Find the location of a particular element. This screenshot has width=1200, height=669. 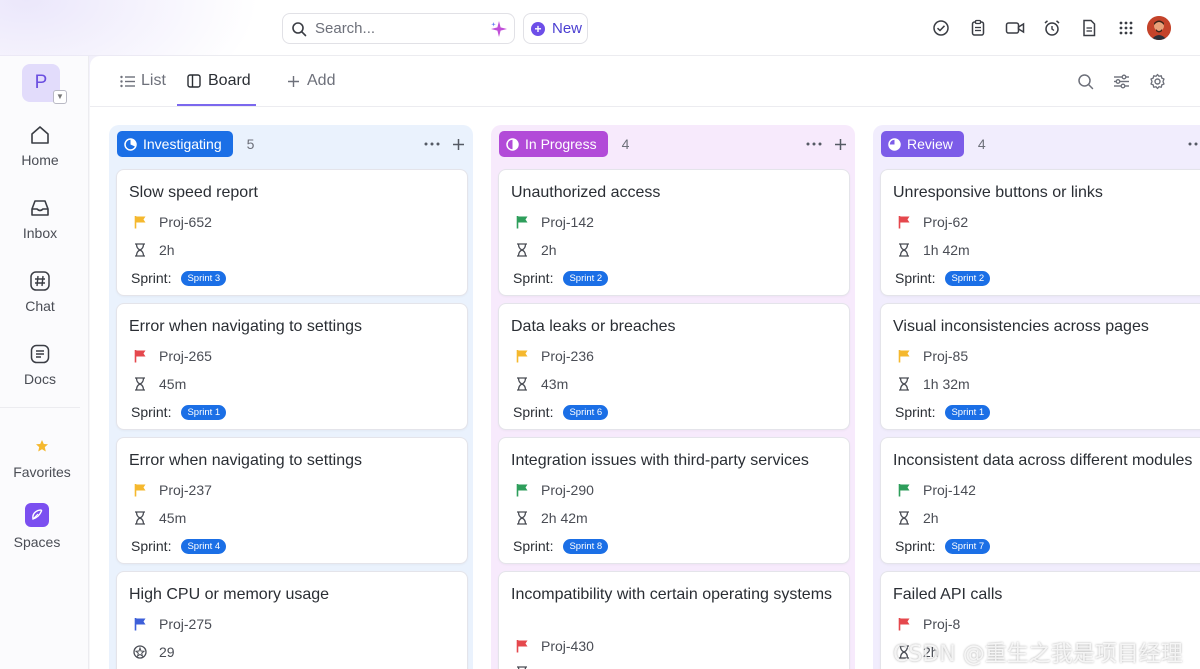

check-circle-icon is located at coordinates (941, 28).